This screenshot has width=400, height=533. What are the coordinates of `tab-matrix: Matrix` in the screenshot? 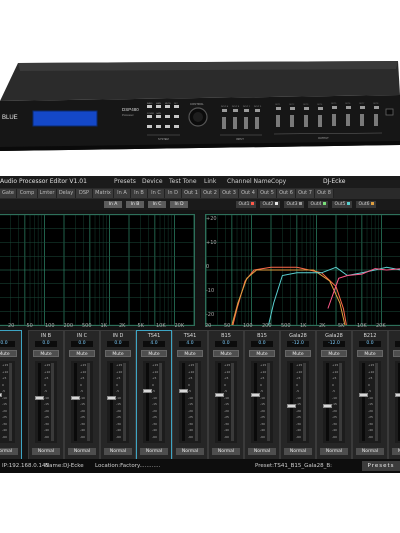 It's located at (103, 193).